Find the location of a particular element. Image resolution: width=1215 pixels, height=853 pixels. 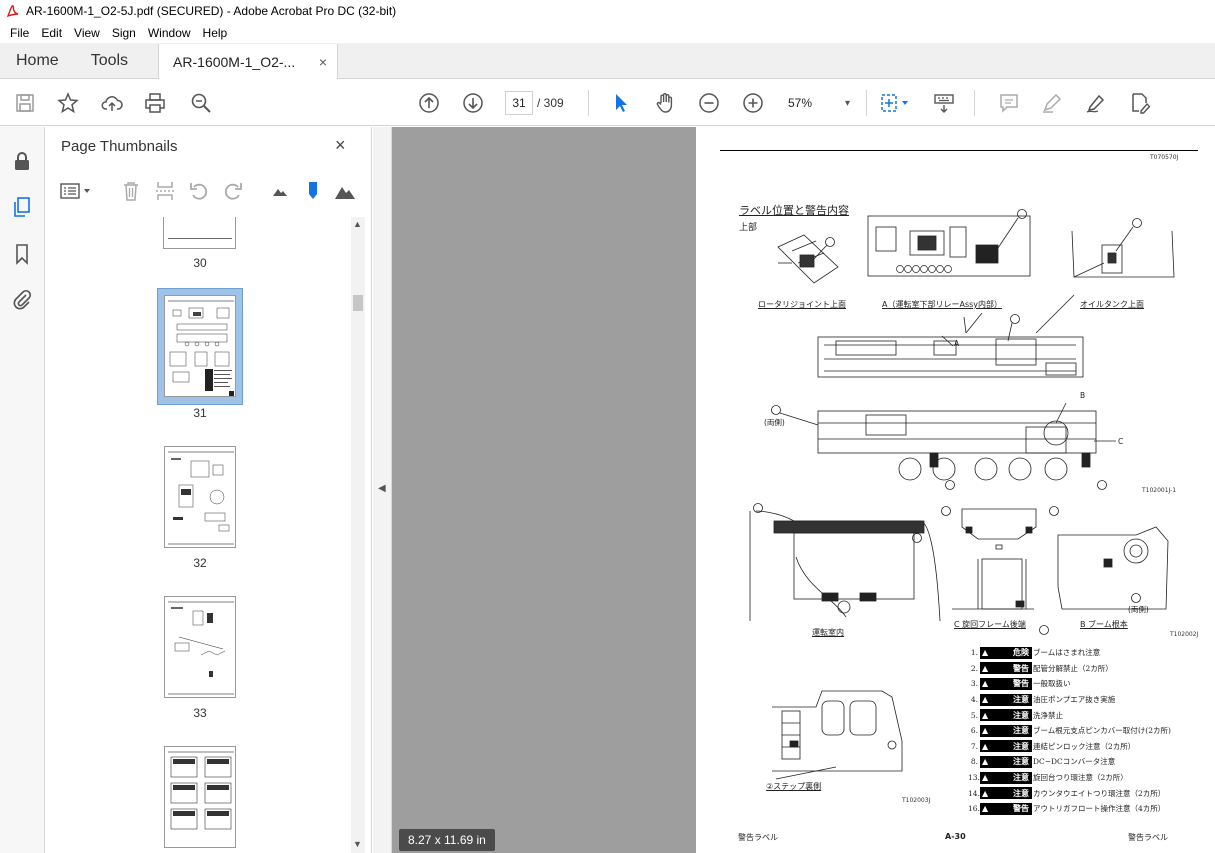

warning-row: 6. ▲ 注意 ブーム根元支点ピンカバー取付け(2カ所) is located at coordinates (1070, 730).